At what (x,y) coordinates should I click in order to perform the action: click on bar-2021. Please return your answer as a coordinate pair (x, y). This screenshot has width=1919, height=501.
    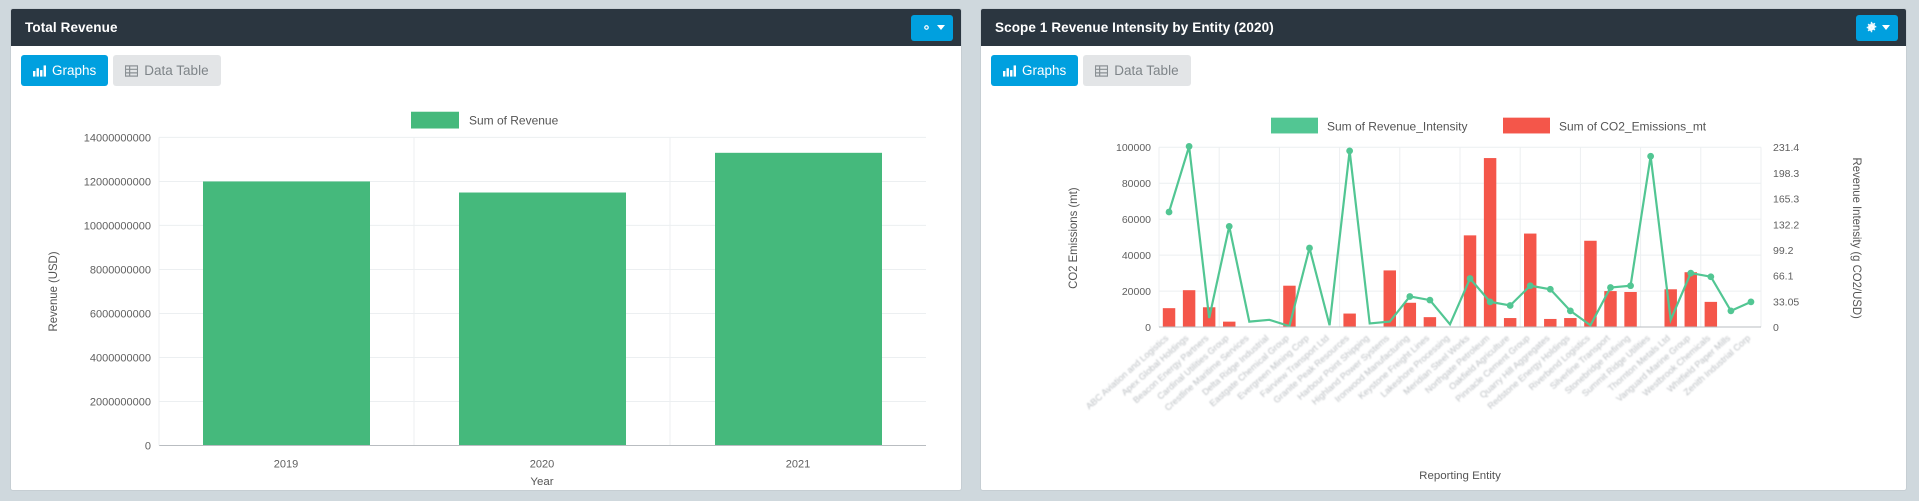
    Looking at the image, I should click on (798, 299).